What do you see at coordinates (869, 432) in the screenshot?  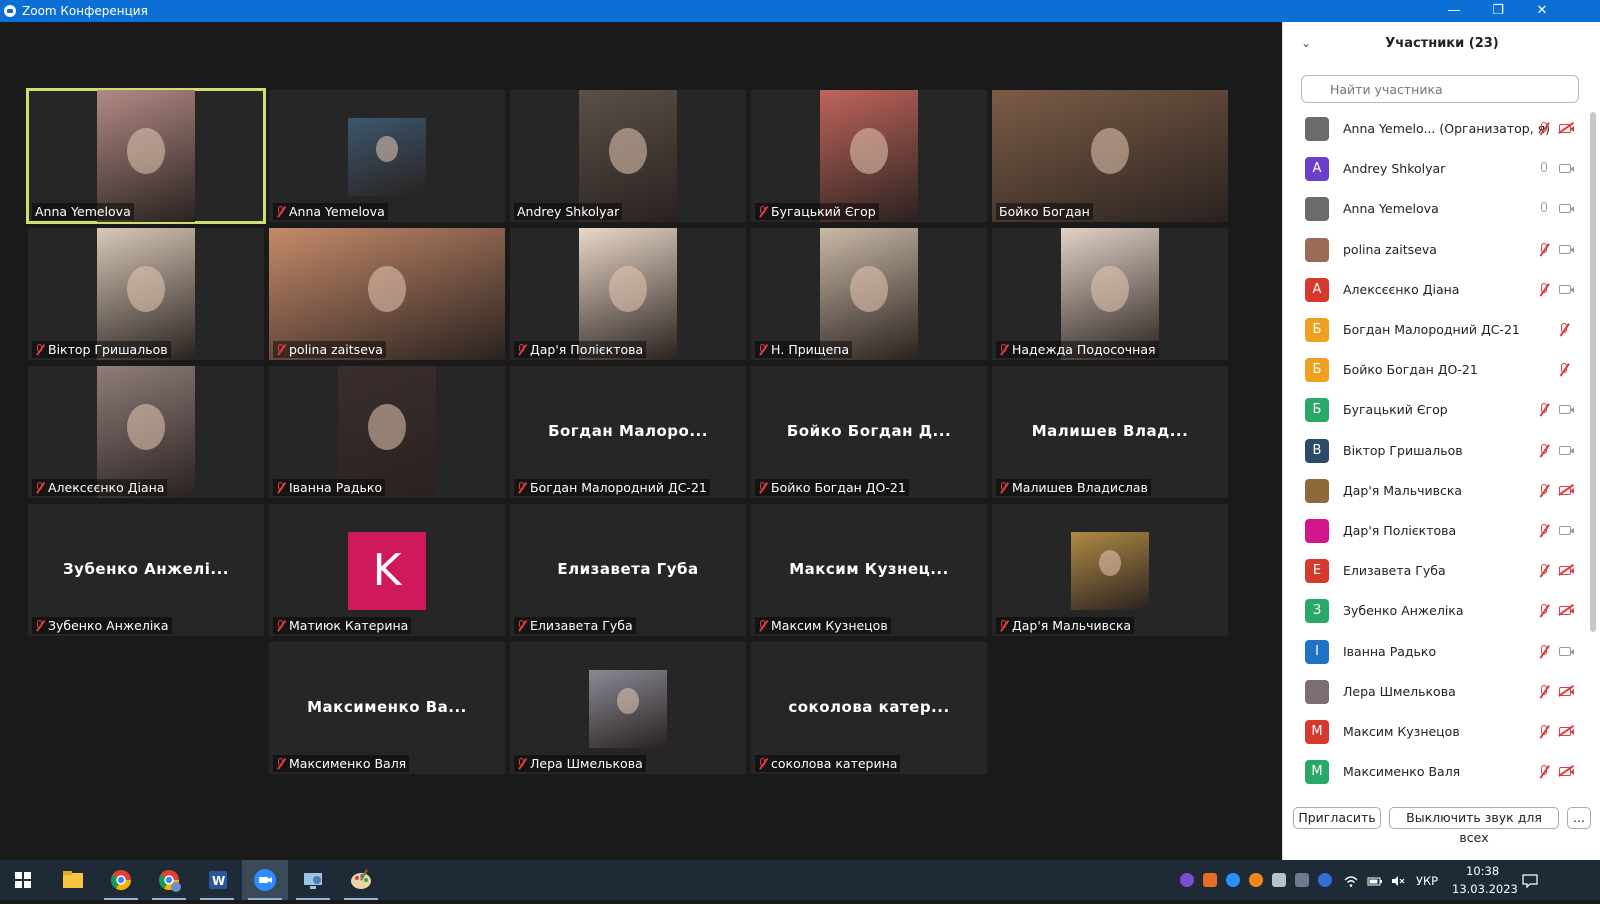 I see `video-tile: Бойко Богдан Д... Бойко Богдан ДО-21` at bounding box center [869, 432].